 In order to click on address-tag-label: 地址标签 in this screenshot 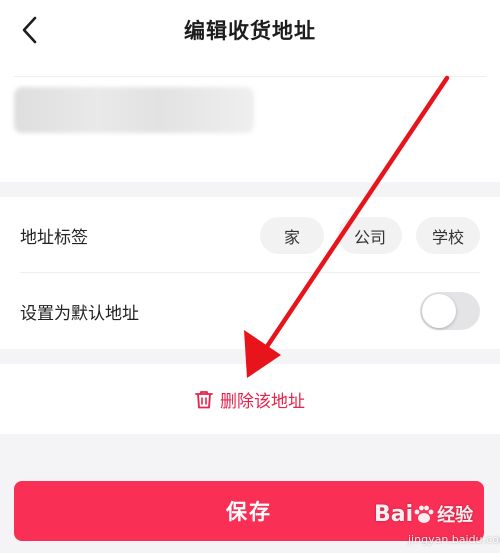, I will do `click(54, 237)`.